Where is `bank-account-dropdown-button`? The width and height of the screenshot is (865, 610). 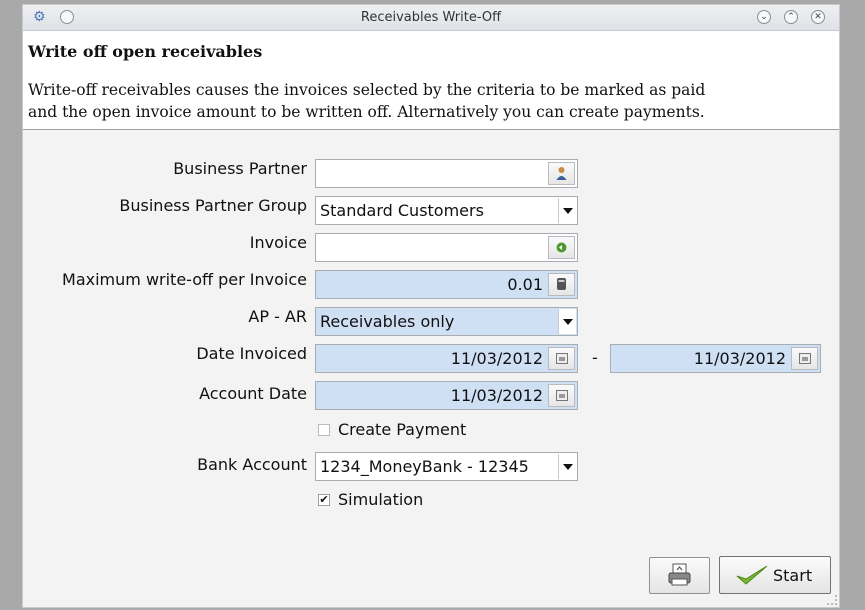
bank-account-dropdown-button is located at coordinates (567, 466).